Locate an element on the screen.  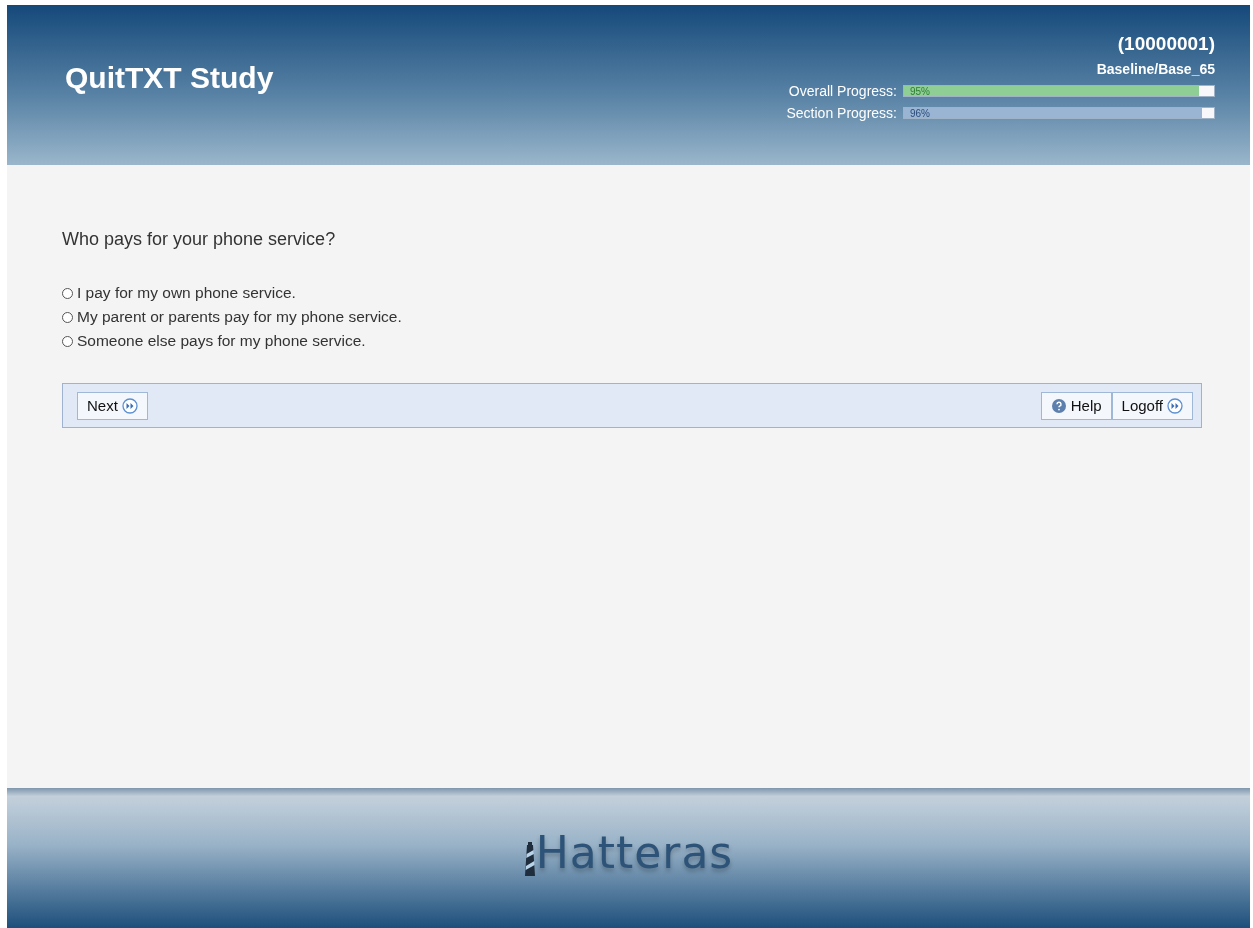
question-text: Who pays for your phone service? is located at coordinates (199, 239).